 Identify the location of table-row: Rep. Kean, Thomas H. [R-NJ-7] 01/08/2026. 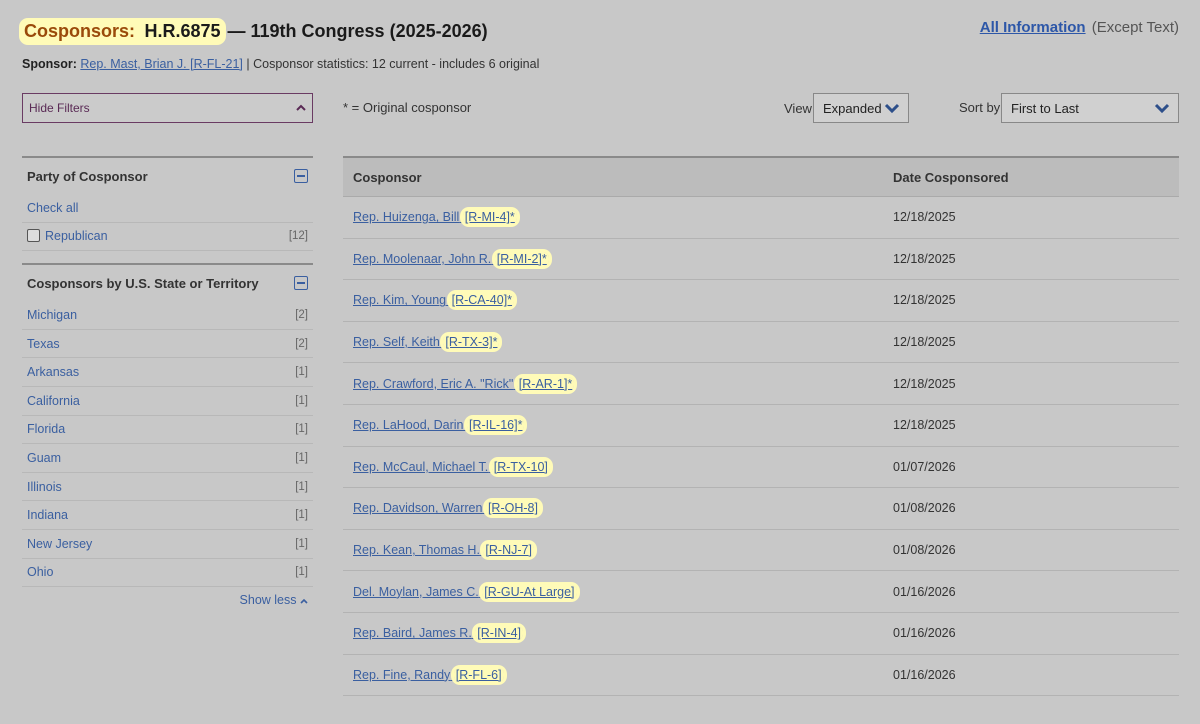
(761, 551).